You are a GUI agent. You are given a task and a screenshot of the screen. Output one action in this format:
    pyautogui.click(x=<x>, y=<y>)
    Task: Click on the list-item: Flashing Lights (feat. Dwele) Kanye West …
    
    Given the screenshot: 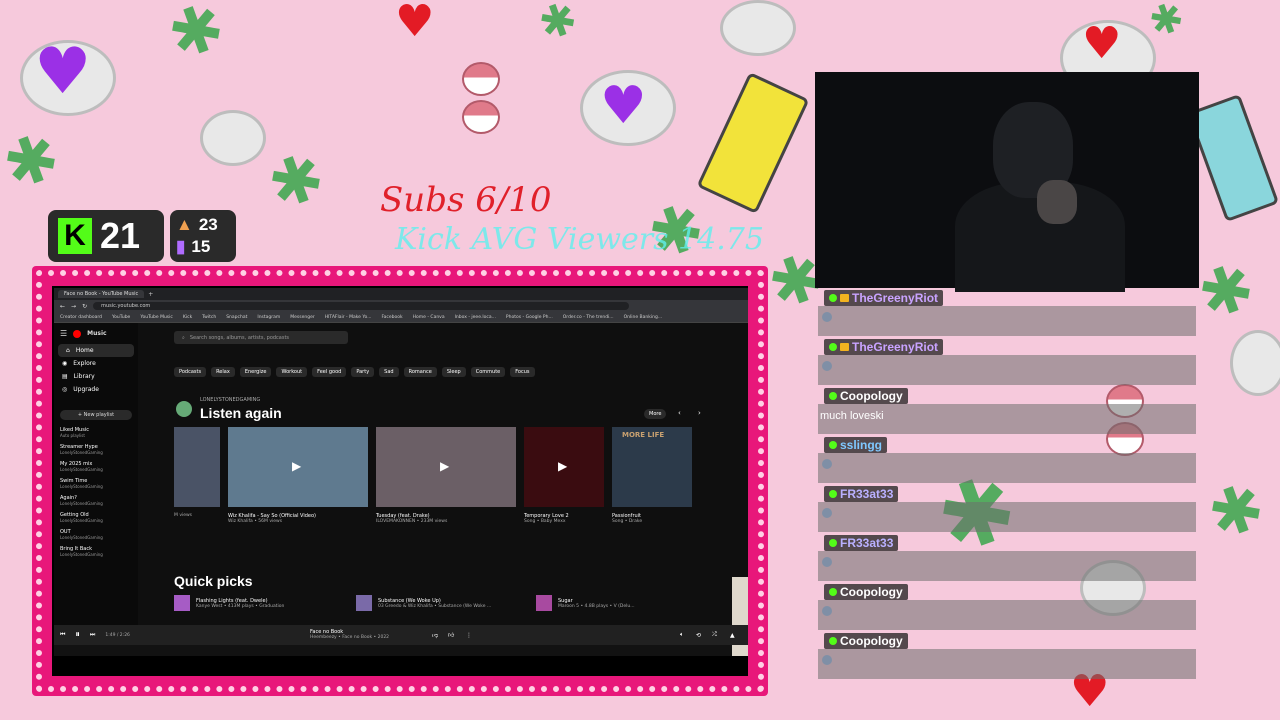 What is the action you would take?
    pyautogui.click(x=229, y=603)
    